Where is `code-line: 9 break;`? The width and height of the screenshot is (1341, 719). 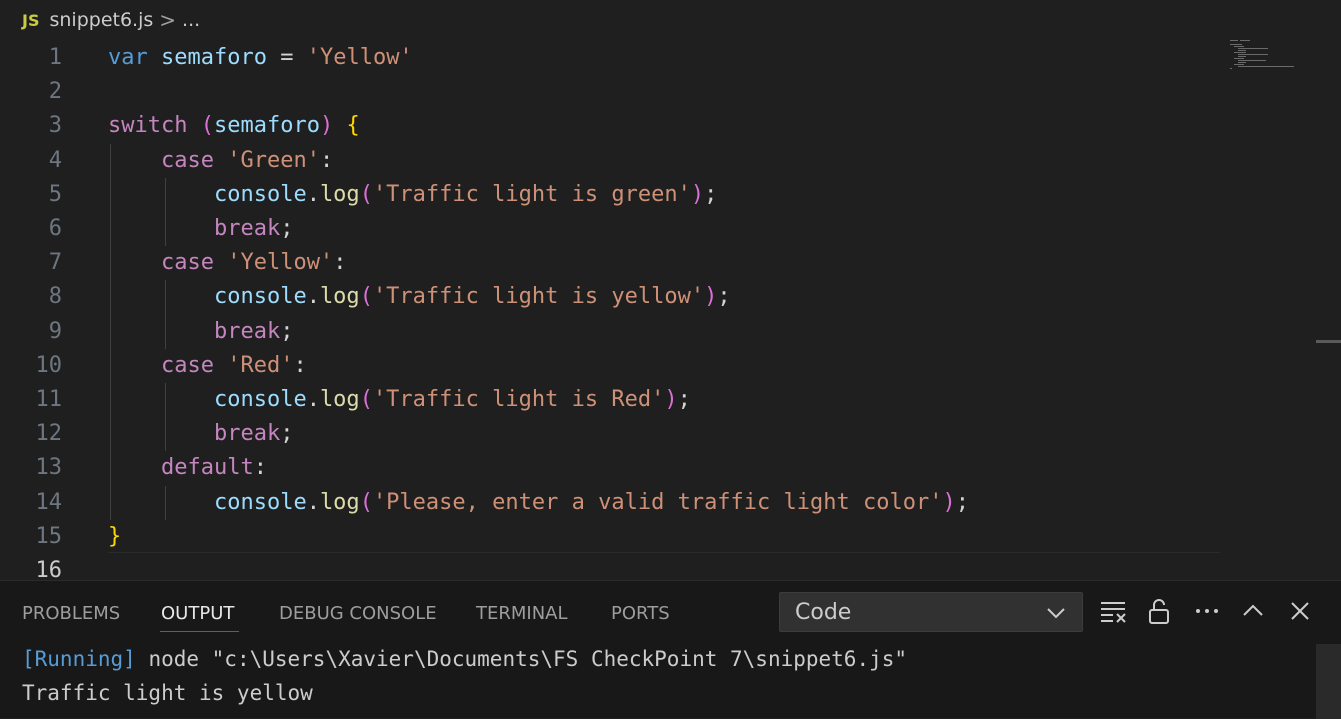 code-line: 9 break; is located at coordinates (615, 332).